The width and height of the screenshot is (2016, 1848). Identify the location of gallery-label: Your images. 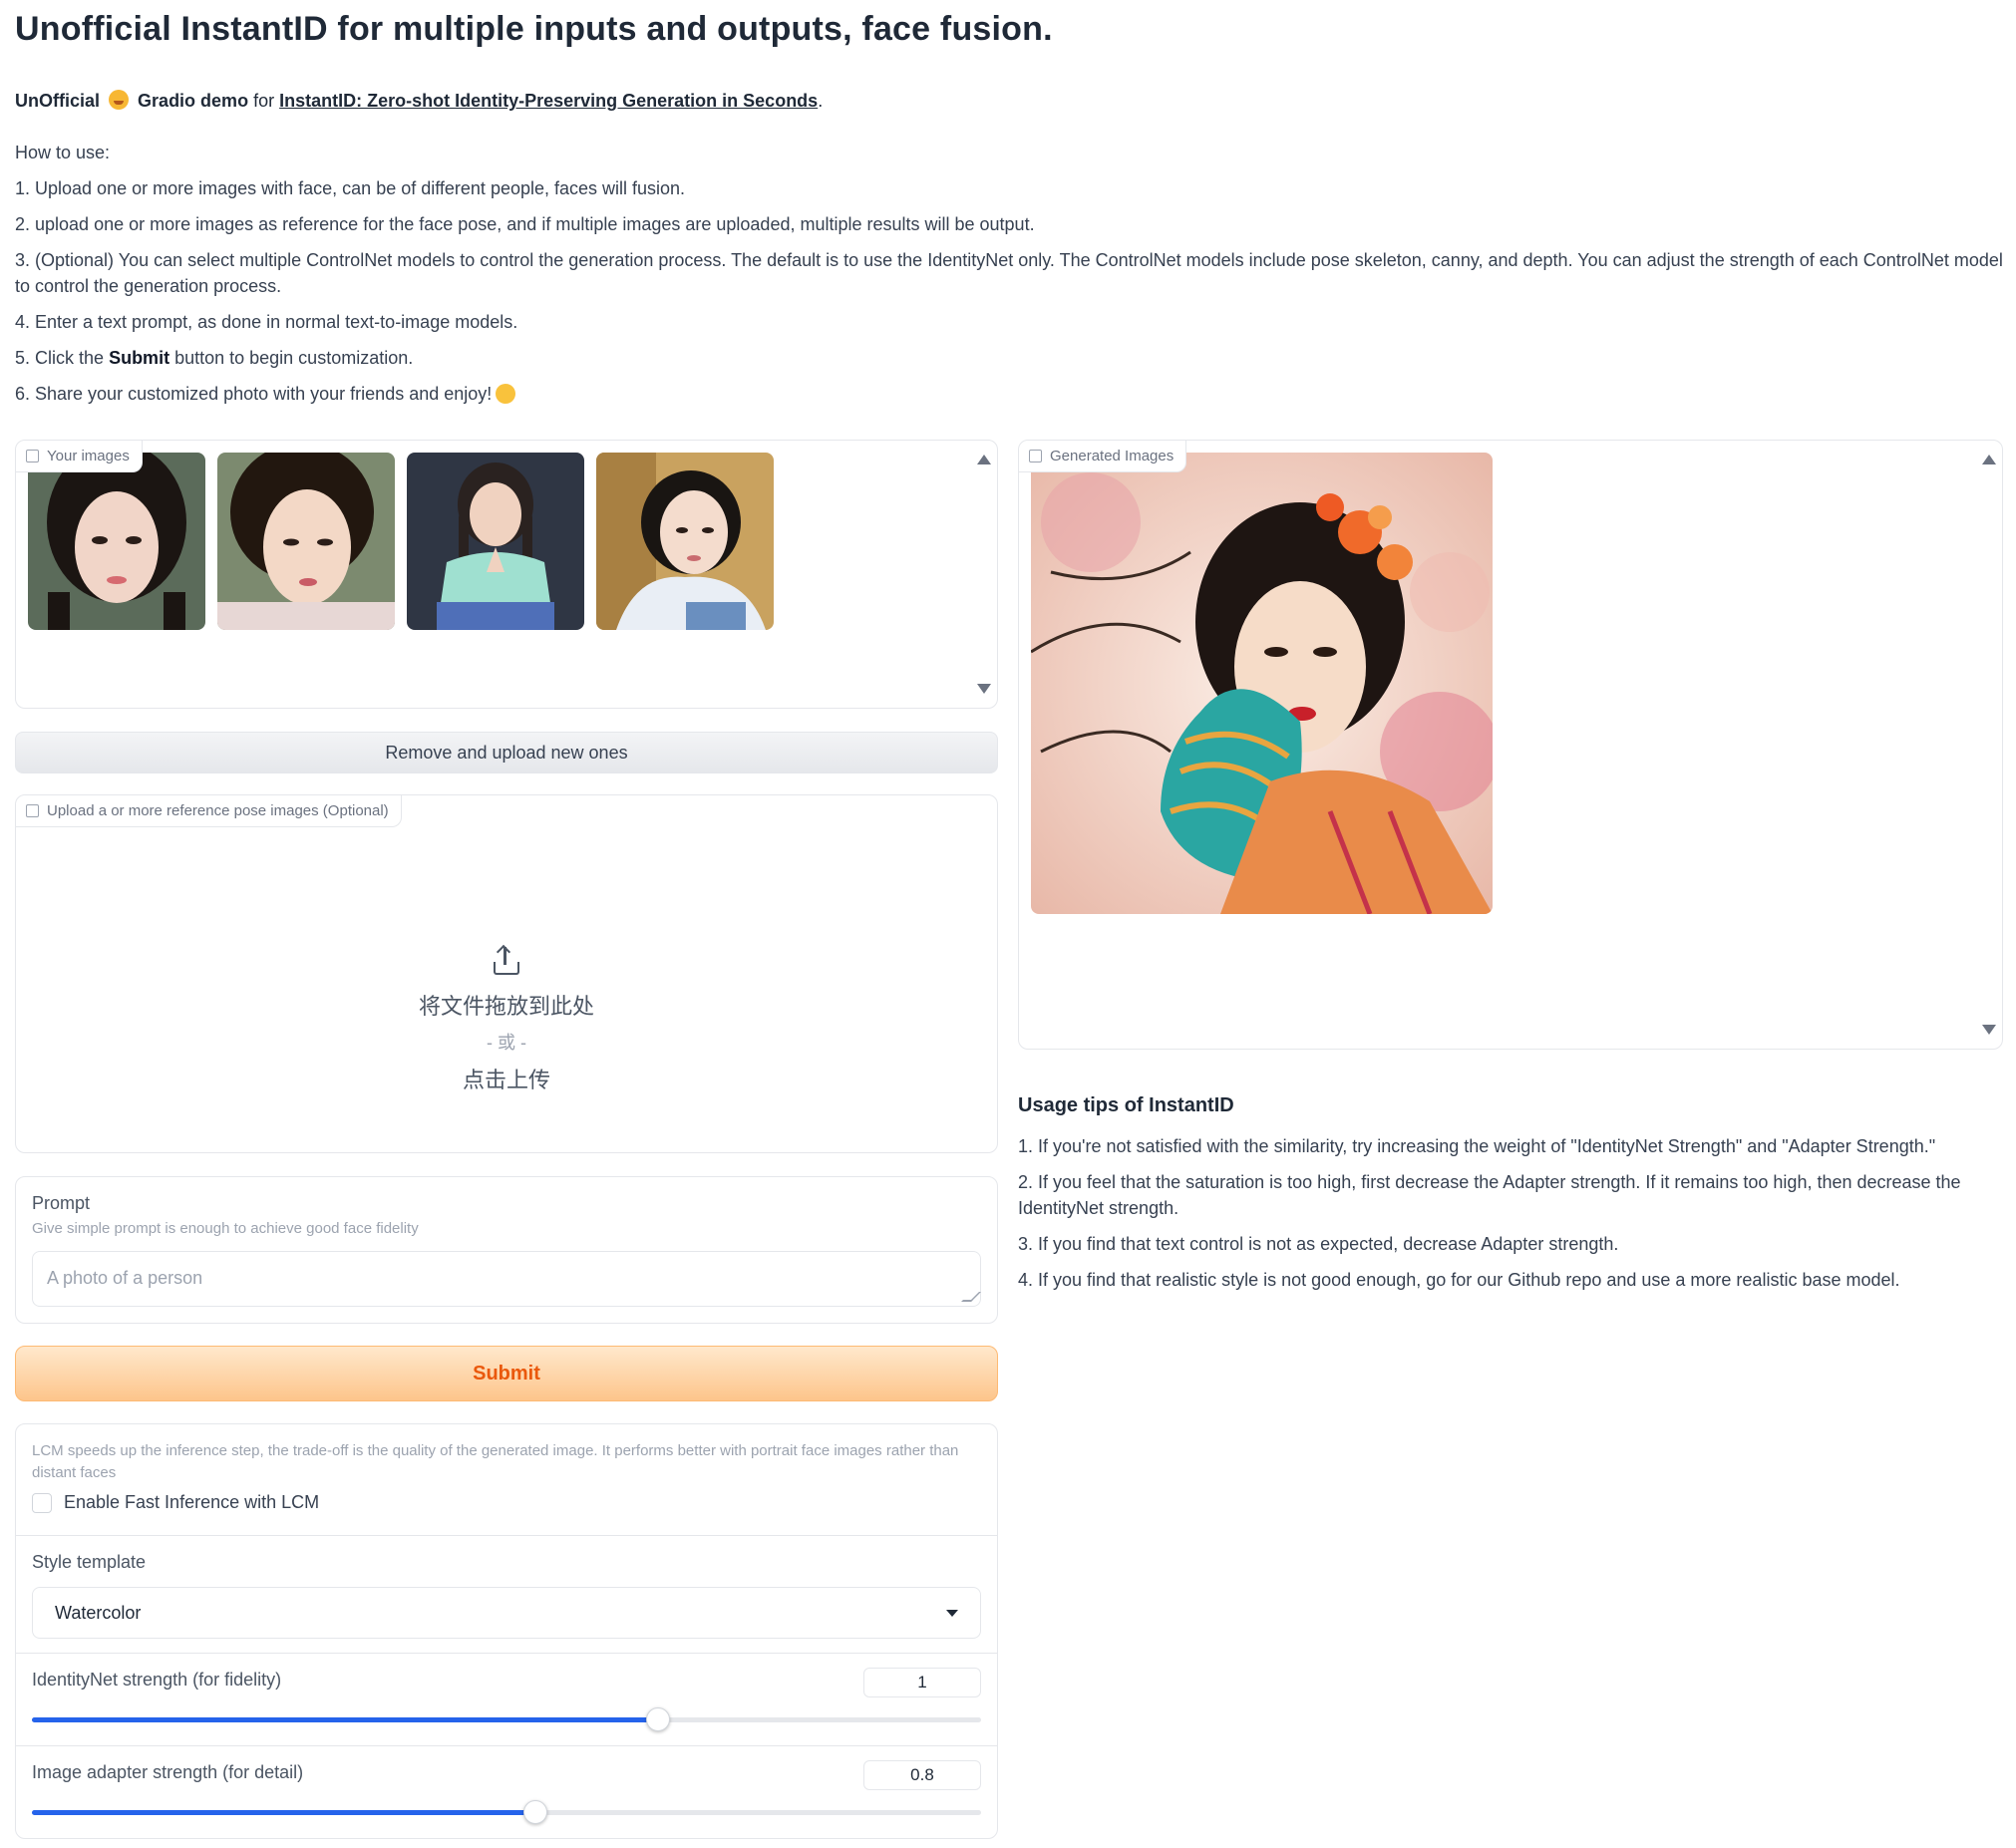
(79, 457).